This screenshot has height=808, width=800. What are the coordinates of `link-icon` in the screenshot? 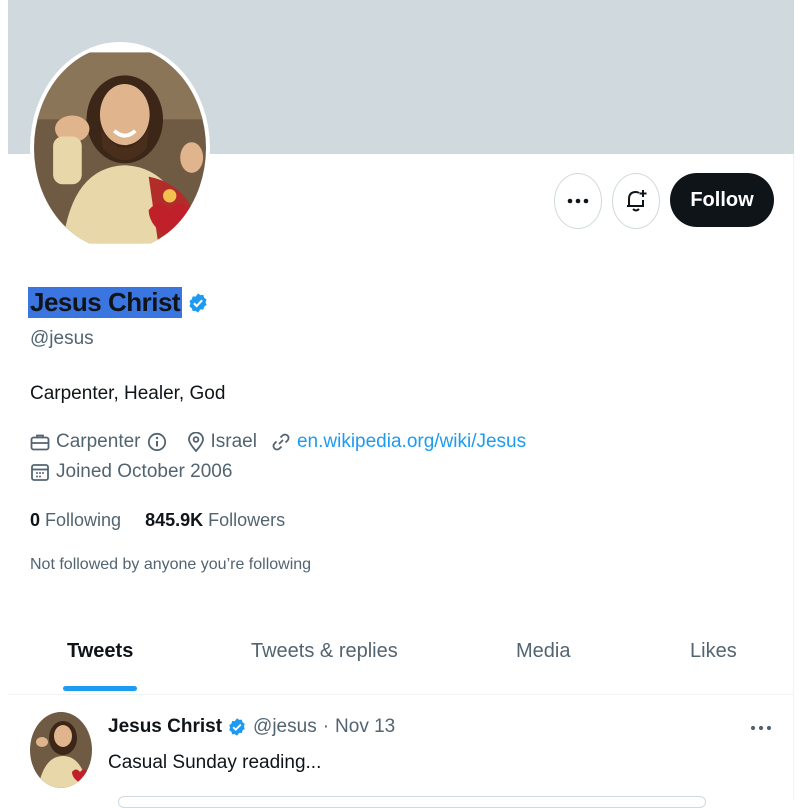 It's located at (281, 442).